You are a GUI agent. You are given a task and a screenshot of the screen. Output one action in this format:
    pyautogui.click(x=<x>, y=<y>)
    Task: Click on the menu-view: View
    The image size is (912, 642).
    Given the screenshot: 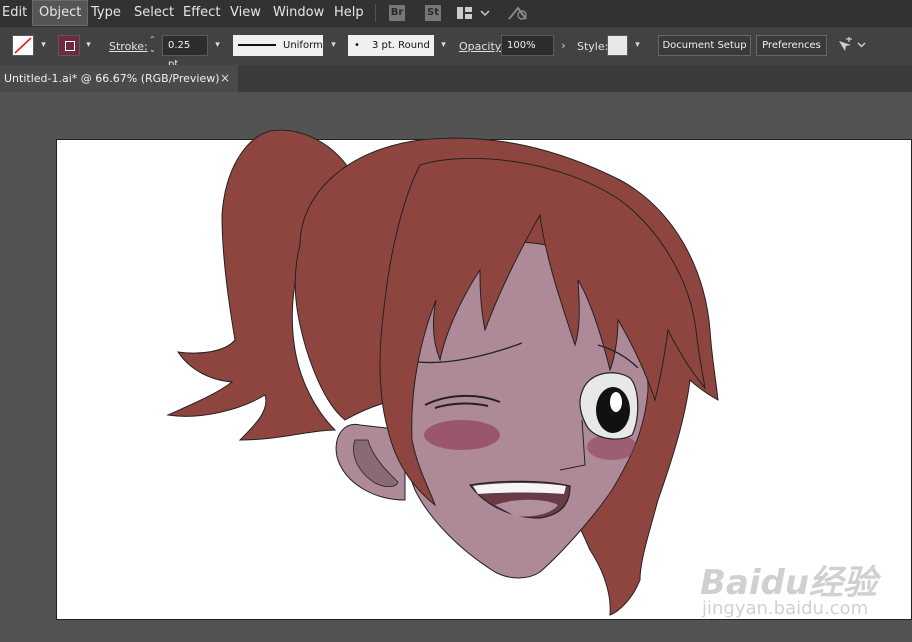 What is the action you would take?
    pyautogui.click(x=245, y=13)
    